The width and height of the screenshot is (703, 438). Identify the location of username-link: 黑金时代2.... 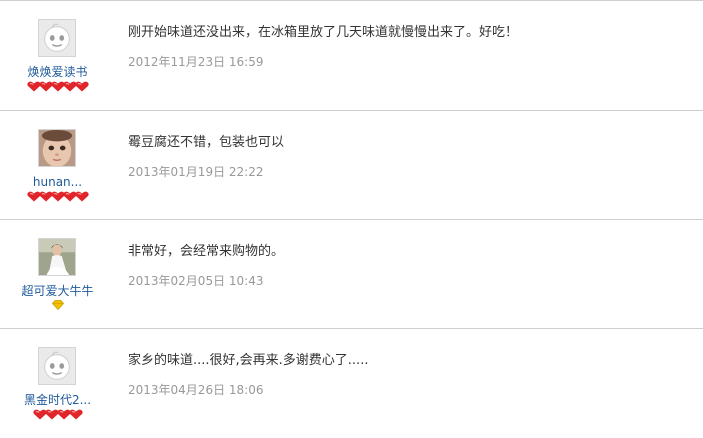
(57, 400).